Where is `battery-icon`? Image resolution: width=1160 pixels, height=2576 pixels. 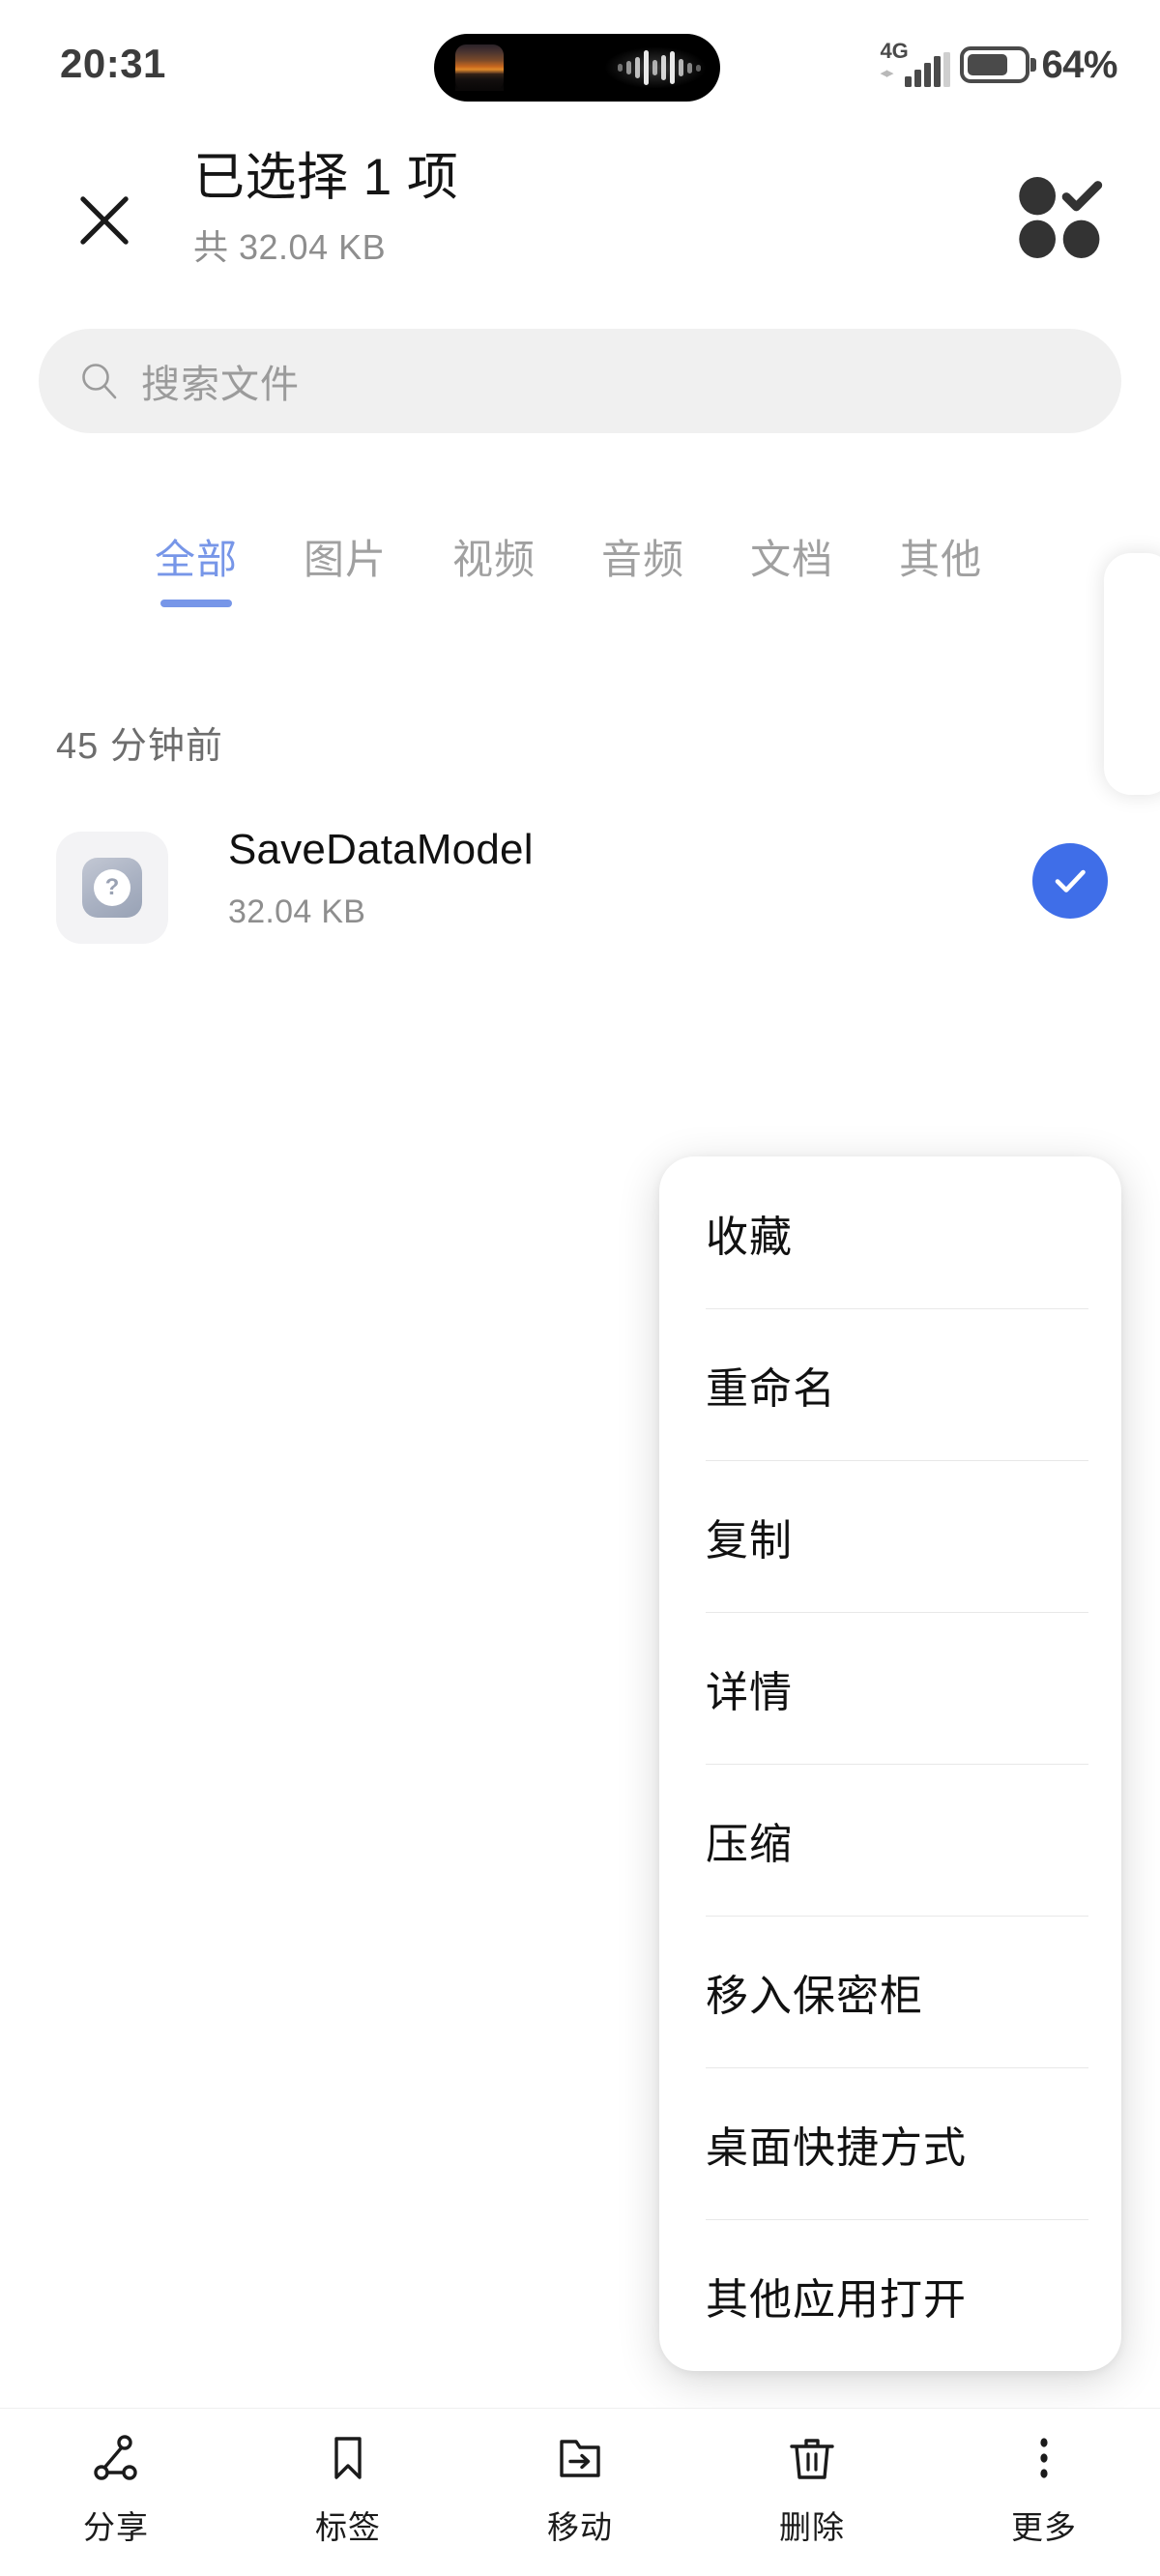
battery-icon is located at coordinates (995, 64).